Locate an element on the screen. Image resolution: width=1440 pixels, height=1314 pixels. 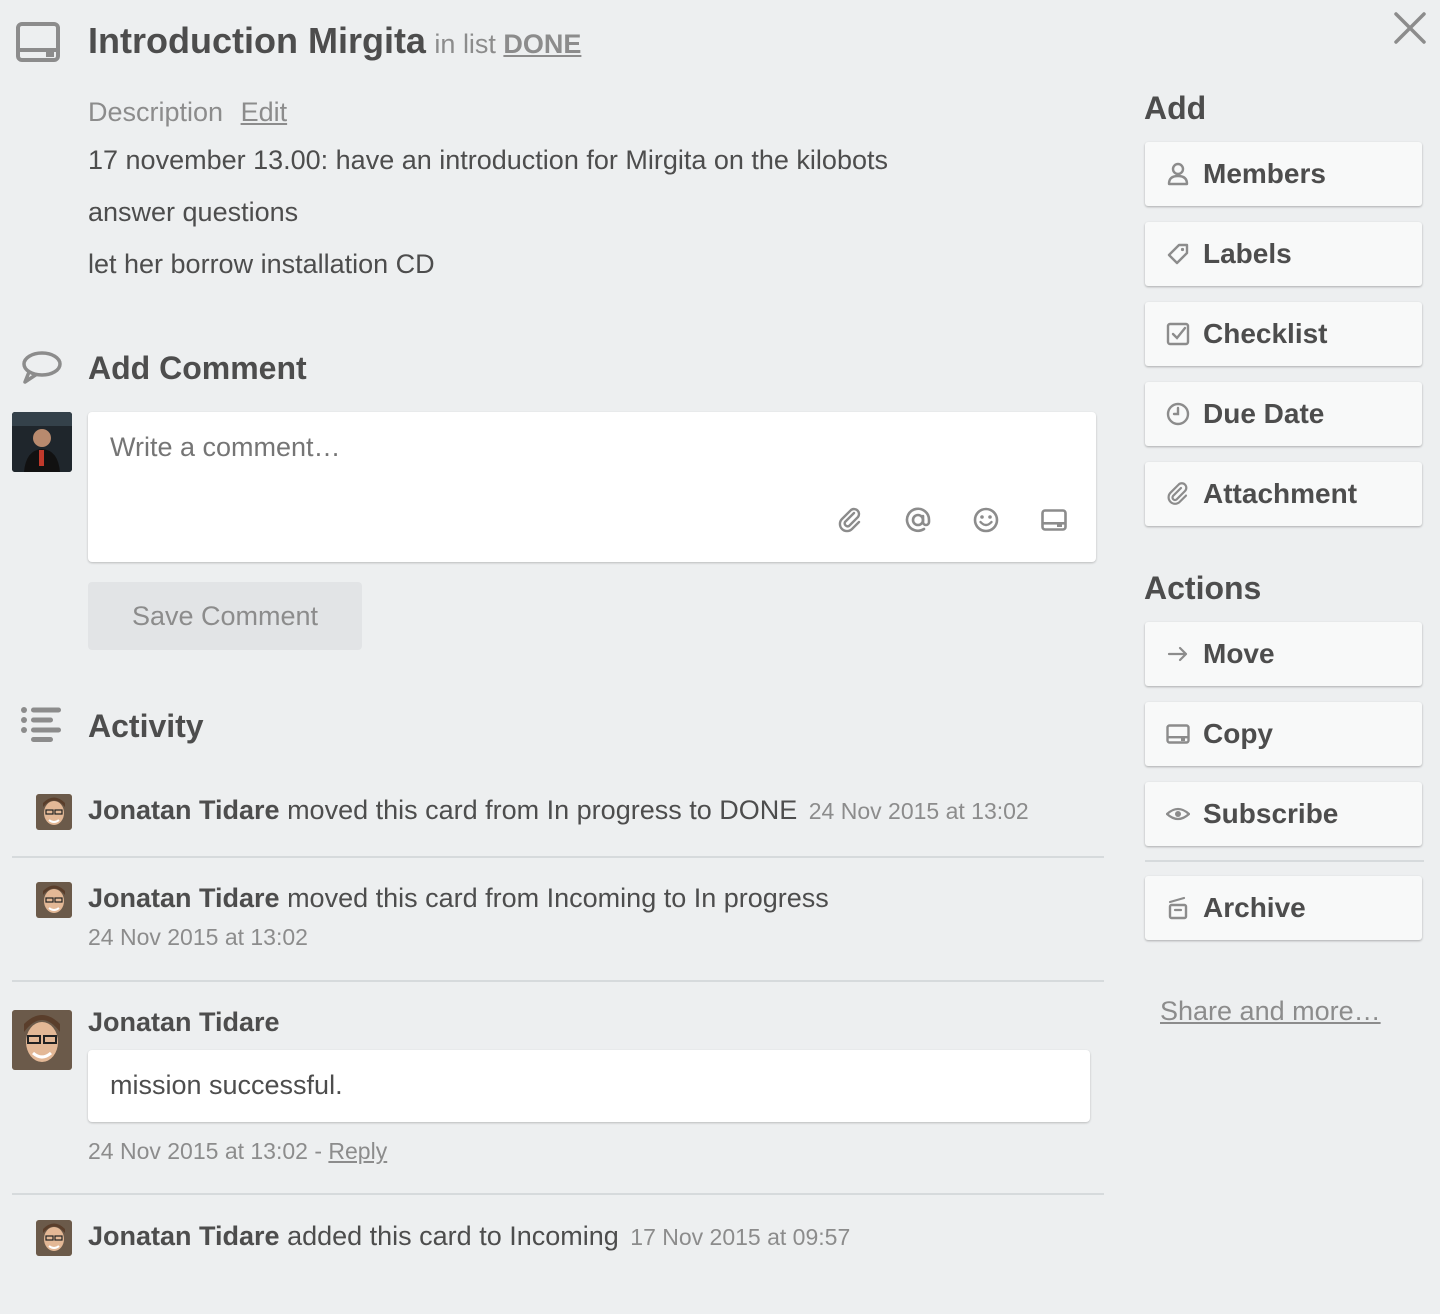
button-label: Members is located at coordinates (1264, 173).